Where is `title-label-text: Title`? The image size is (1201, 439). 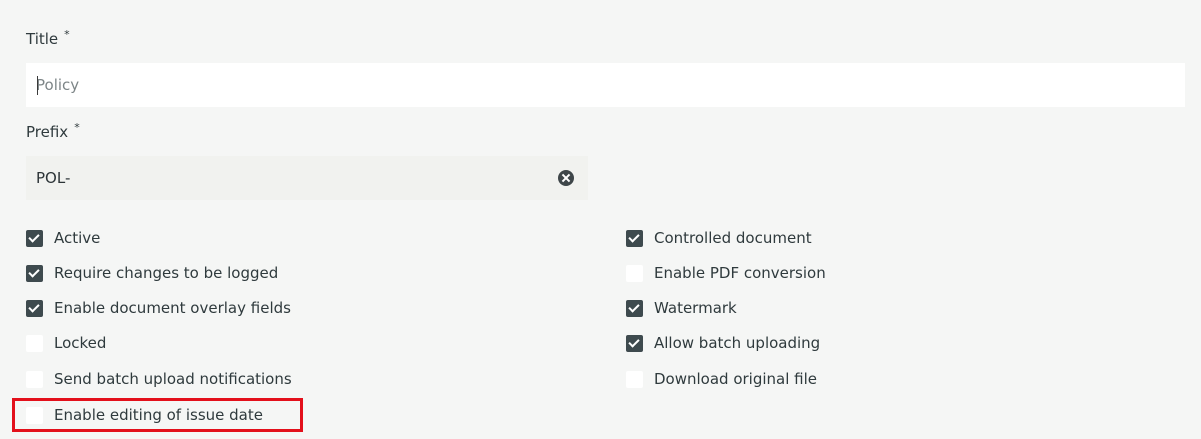
title-label-text: Title is located at coordinates (42, 39).